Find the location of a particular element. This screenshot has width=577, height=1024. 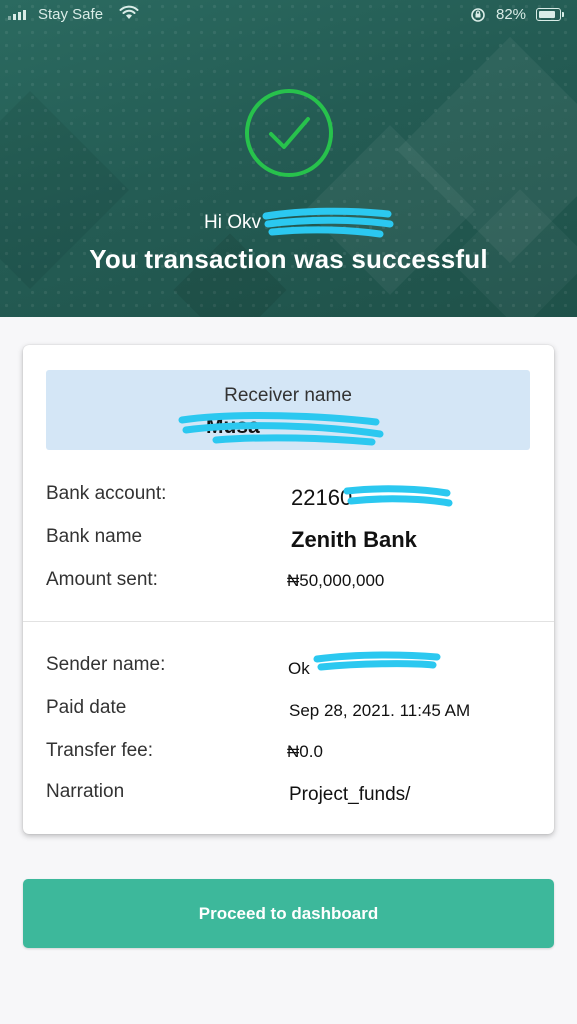

narration-label: Narration is located at coordinates (85, 791).